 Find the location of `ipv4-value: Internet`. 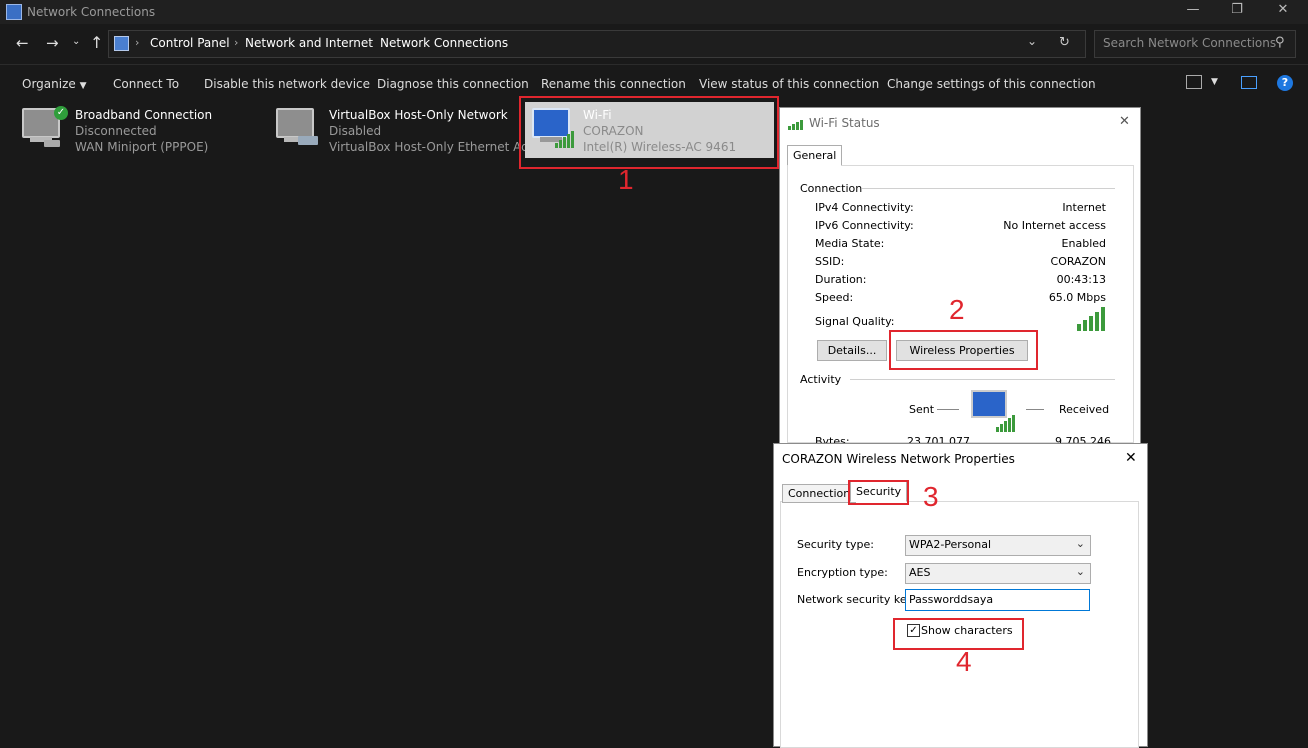

ipv4-value: Internet is located at coordinates (1084, 207).